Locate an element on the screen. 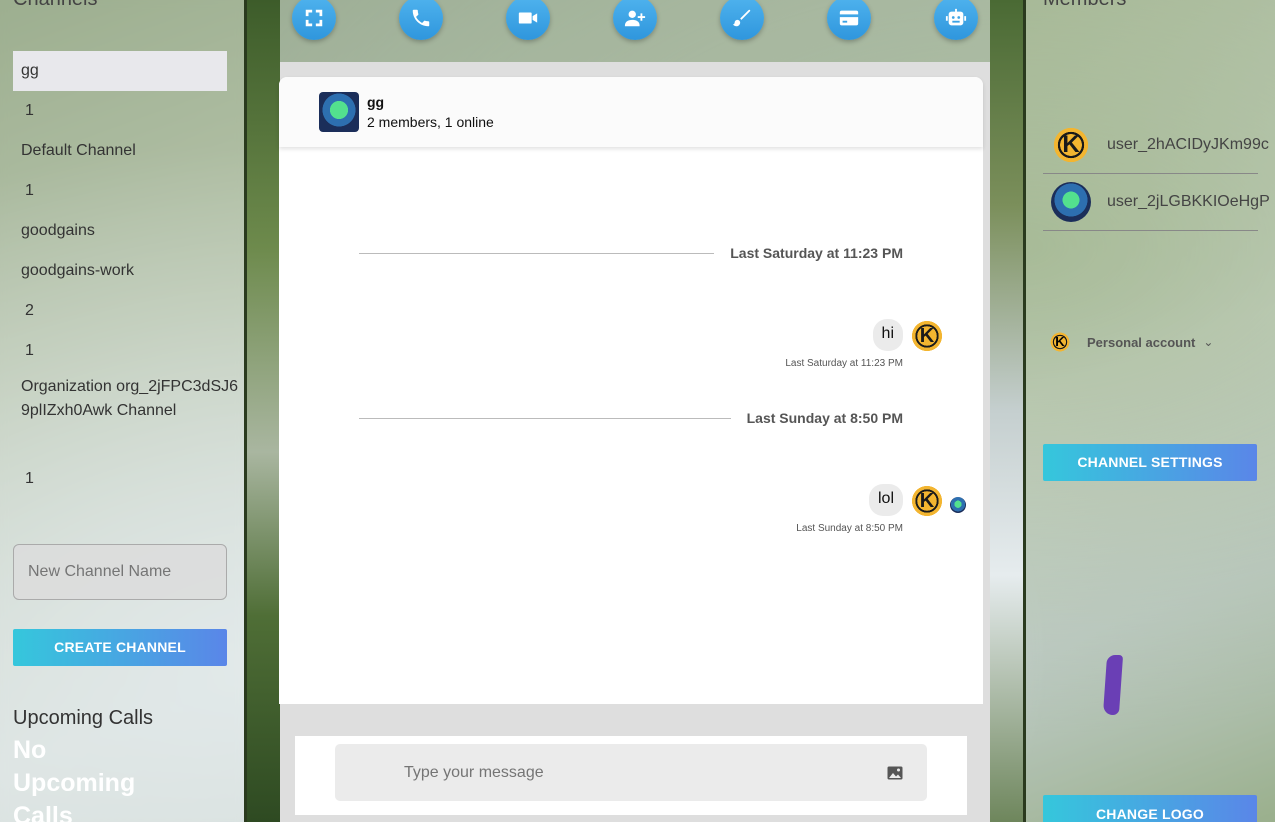 The height and width of the screenshot is (822, 1275). payment-button is located at coordinates (849, 20).